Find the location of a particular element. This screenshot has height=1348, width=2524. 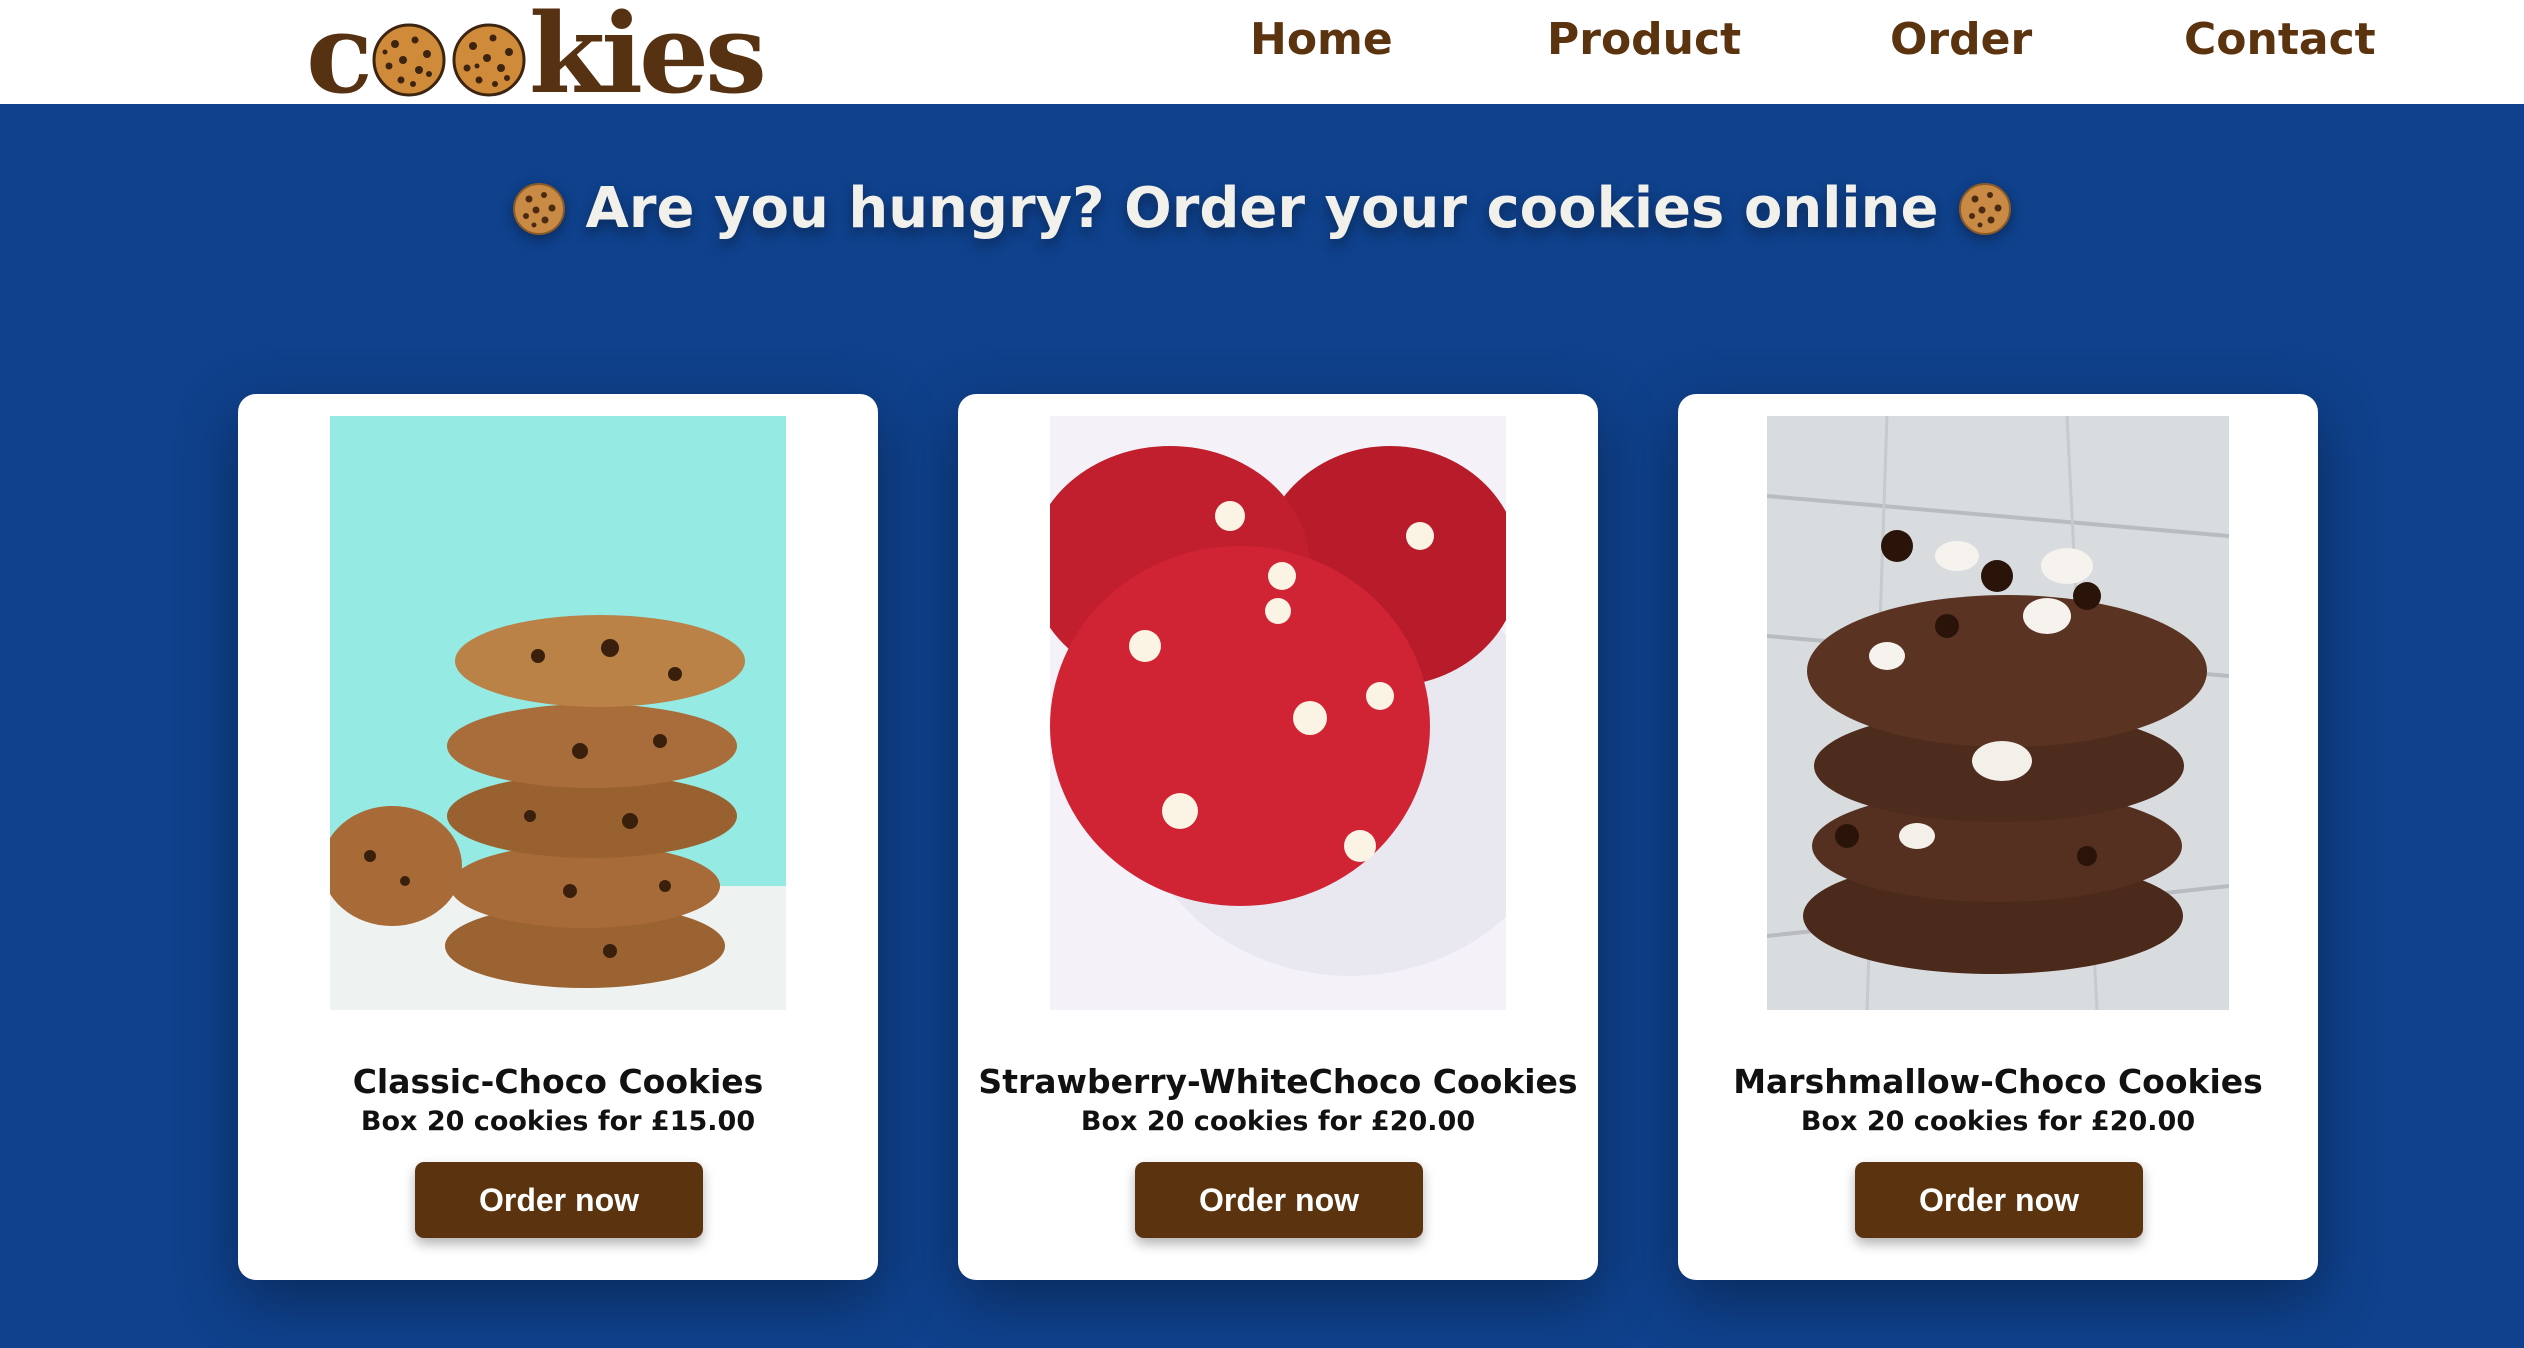

product-name: Marshmallow-Choco Cookies is located at coordinates (1998, 1081).